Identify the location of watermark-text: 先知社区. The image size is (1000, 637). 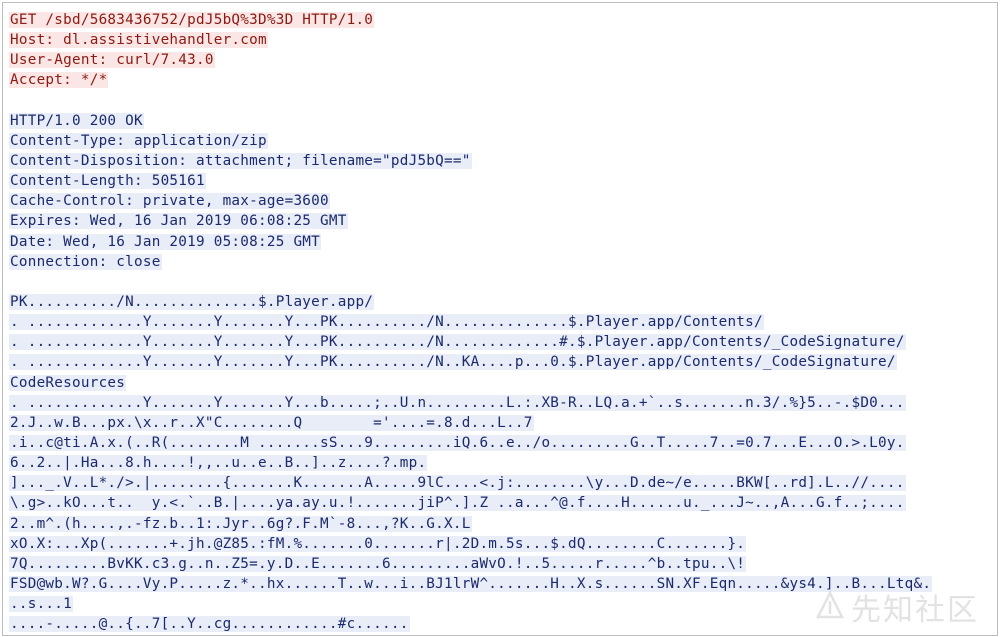
(915, 610).